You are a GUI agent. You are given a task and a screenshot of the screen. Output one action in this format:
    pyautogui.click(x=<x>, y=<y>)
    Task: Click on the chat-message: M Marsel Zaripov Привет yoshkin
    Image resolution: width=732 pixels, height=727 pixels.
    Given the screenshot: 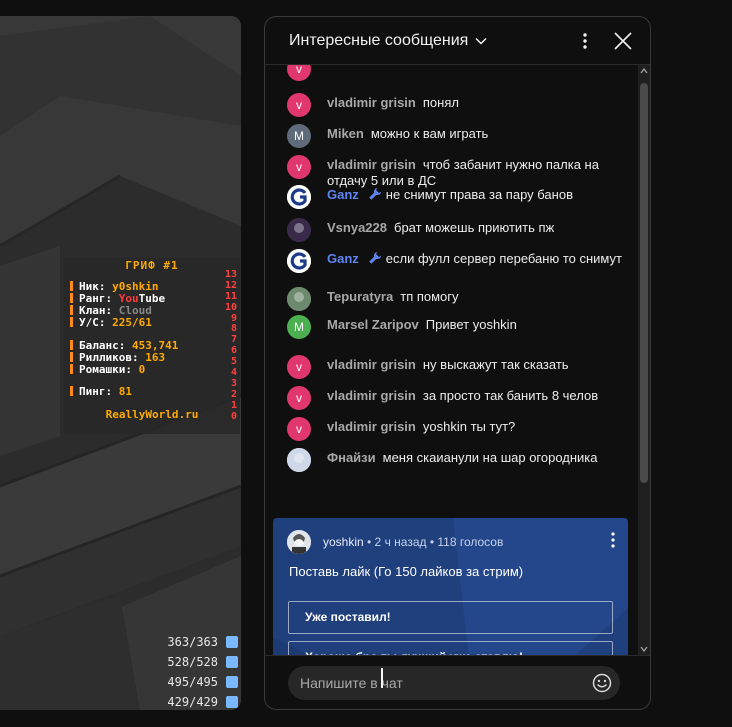 What is the action you would take?
    pyautogui.click(x=457, y=327)
    